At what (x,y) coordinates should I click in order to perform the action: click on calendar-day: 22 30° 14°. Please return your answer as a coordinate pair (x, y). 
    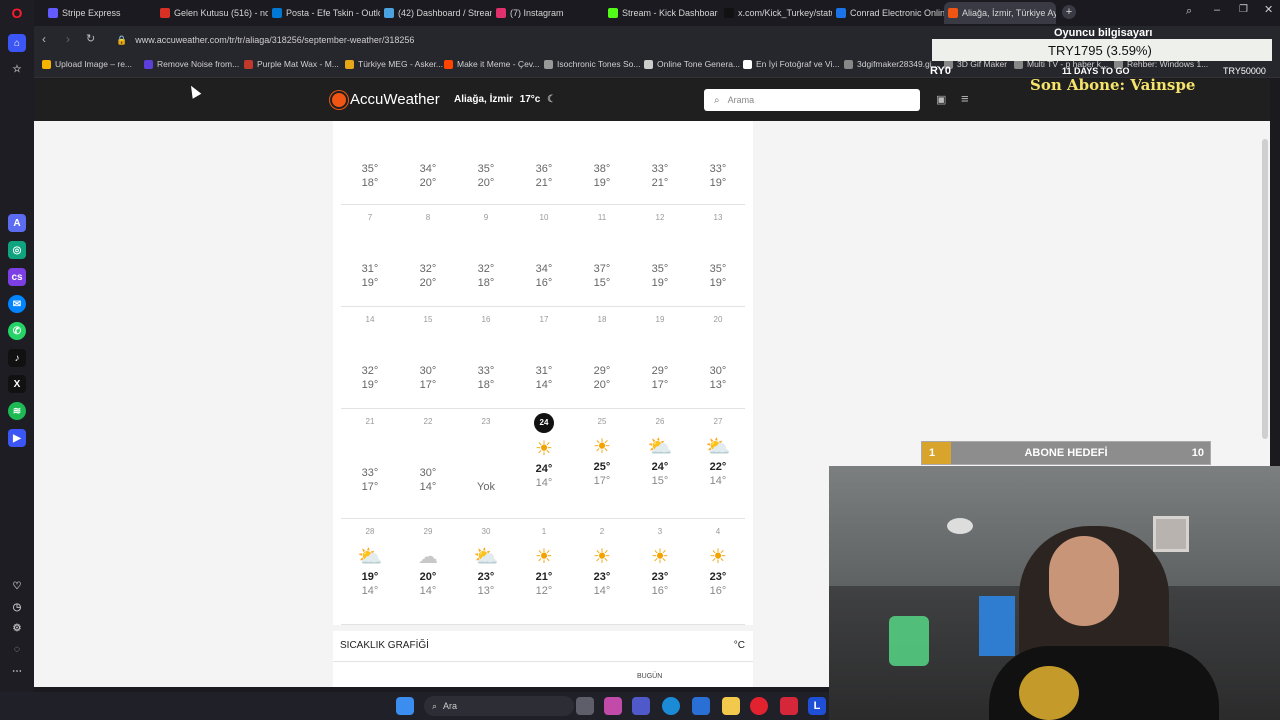
    Looking at the image, I should click on (428, 453).